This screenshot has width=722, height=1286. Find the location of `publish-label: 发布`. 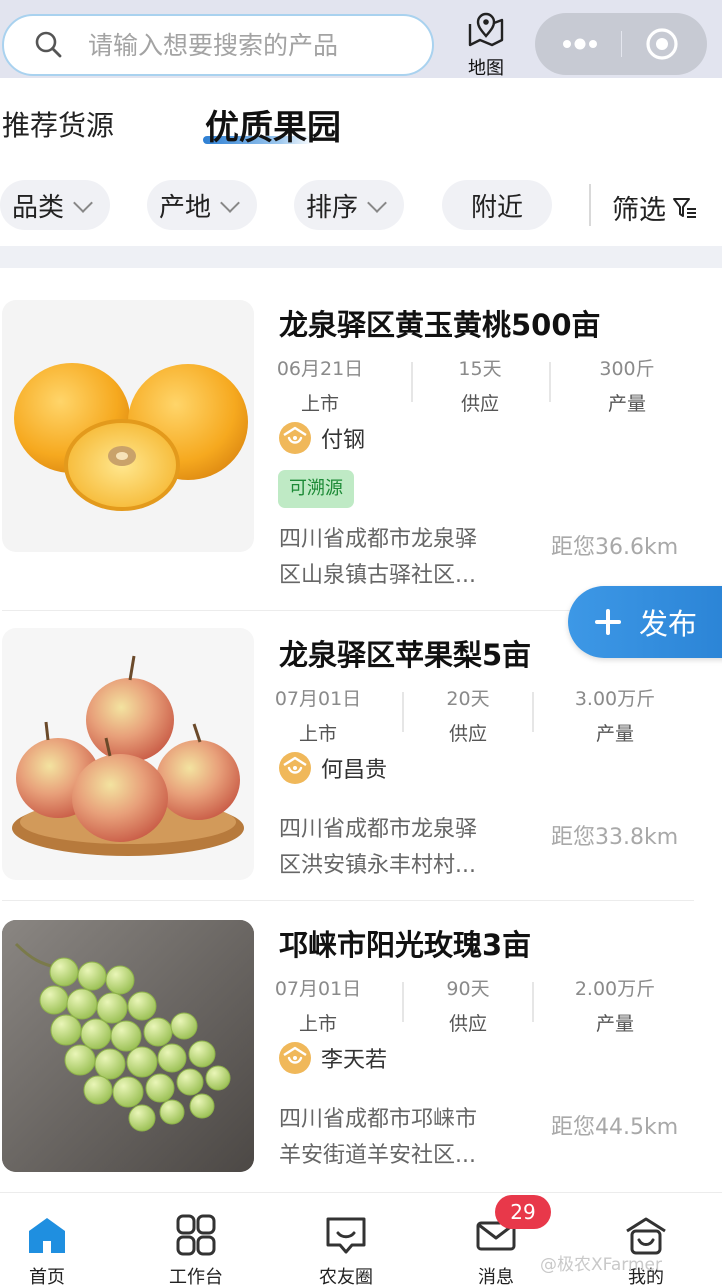

publish-label: 发布 is located at coordinates (668, 624).